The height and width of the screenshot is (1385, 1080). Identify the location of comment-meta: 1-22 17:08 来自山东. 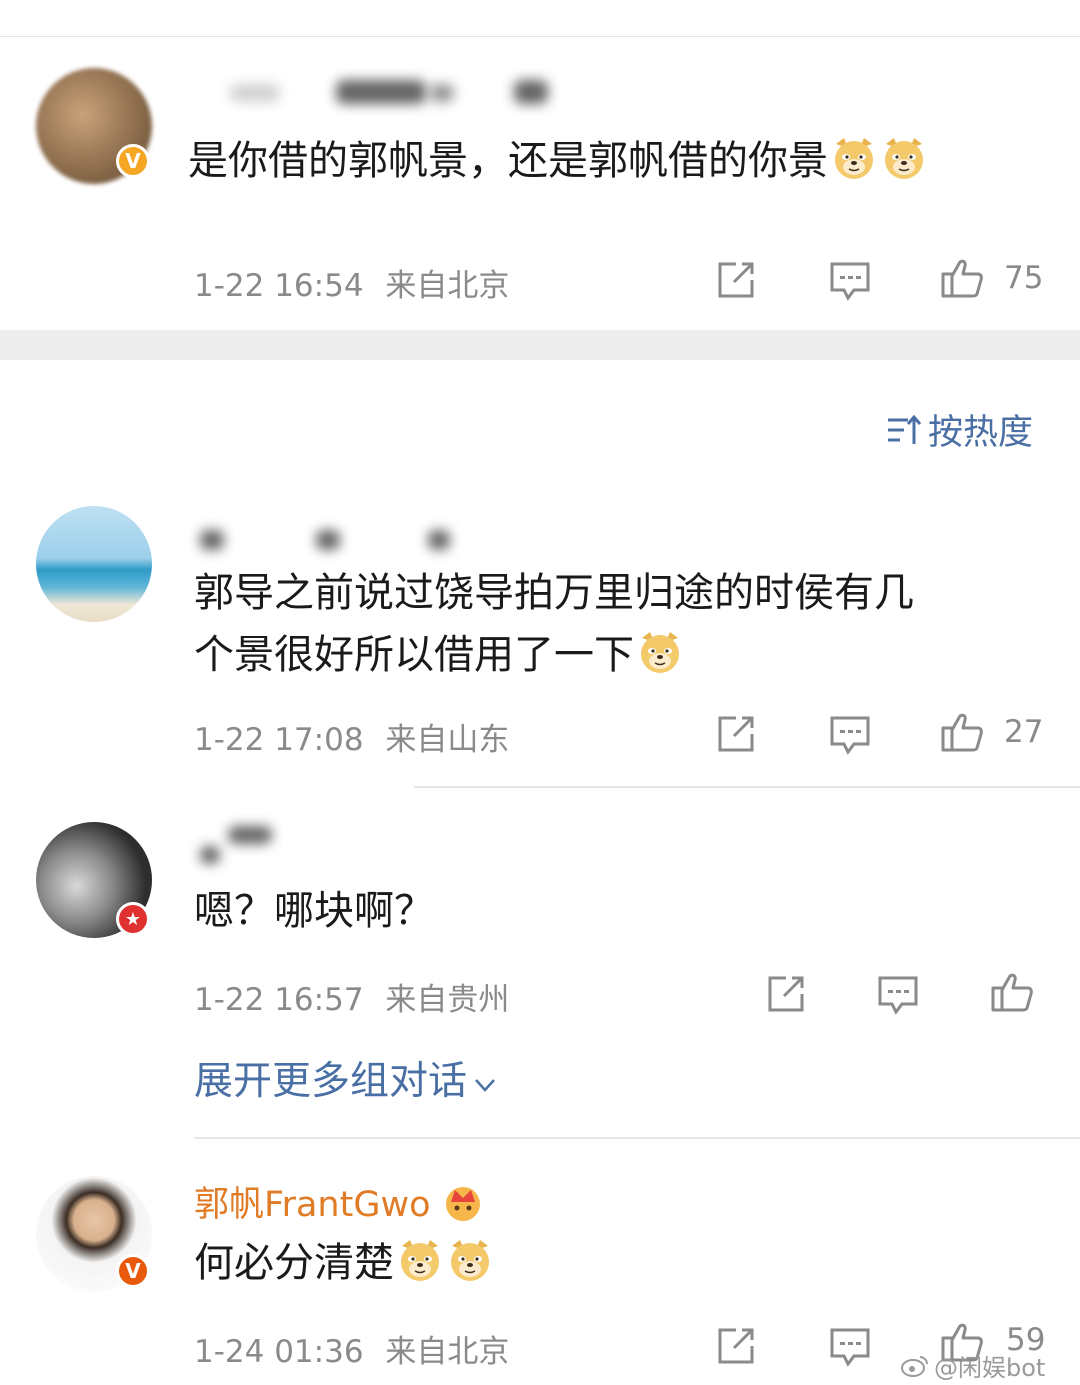
(351, 736).